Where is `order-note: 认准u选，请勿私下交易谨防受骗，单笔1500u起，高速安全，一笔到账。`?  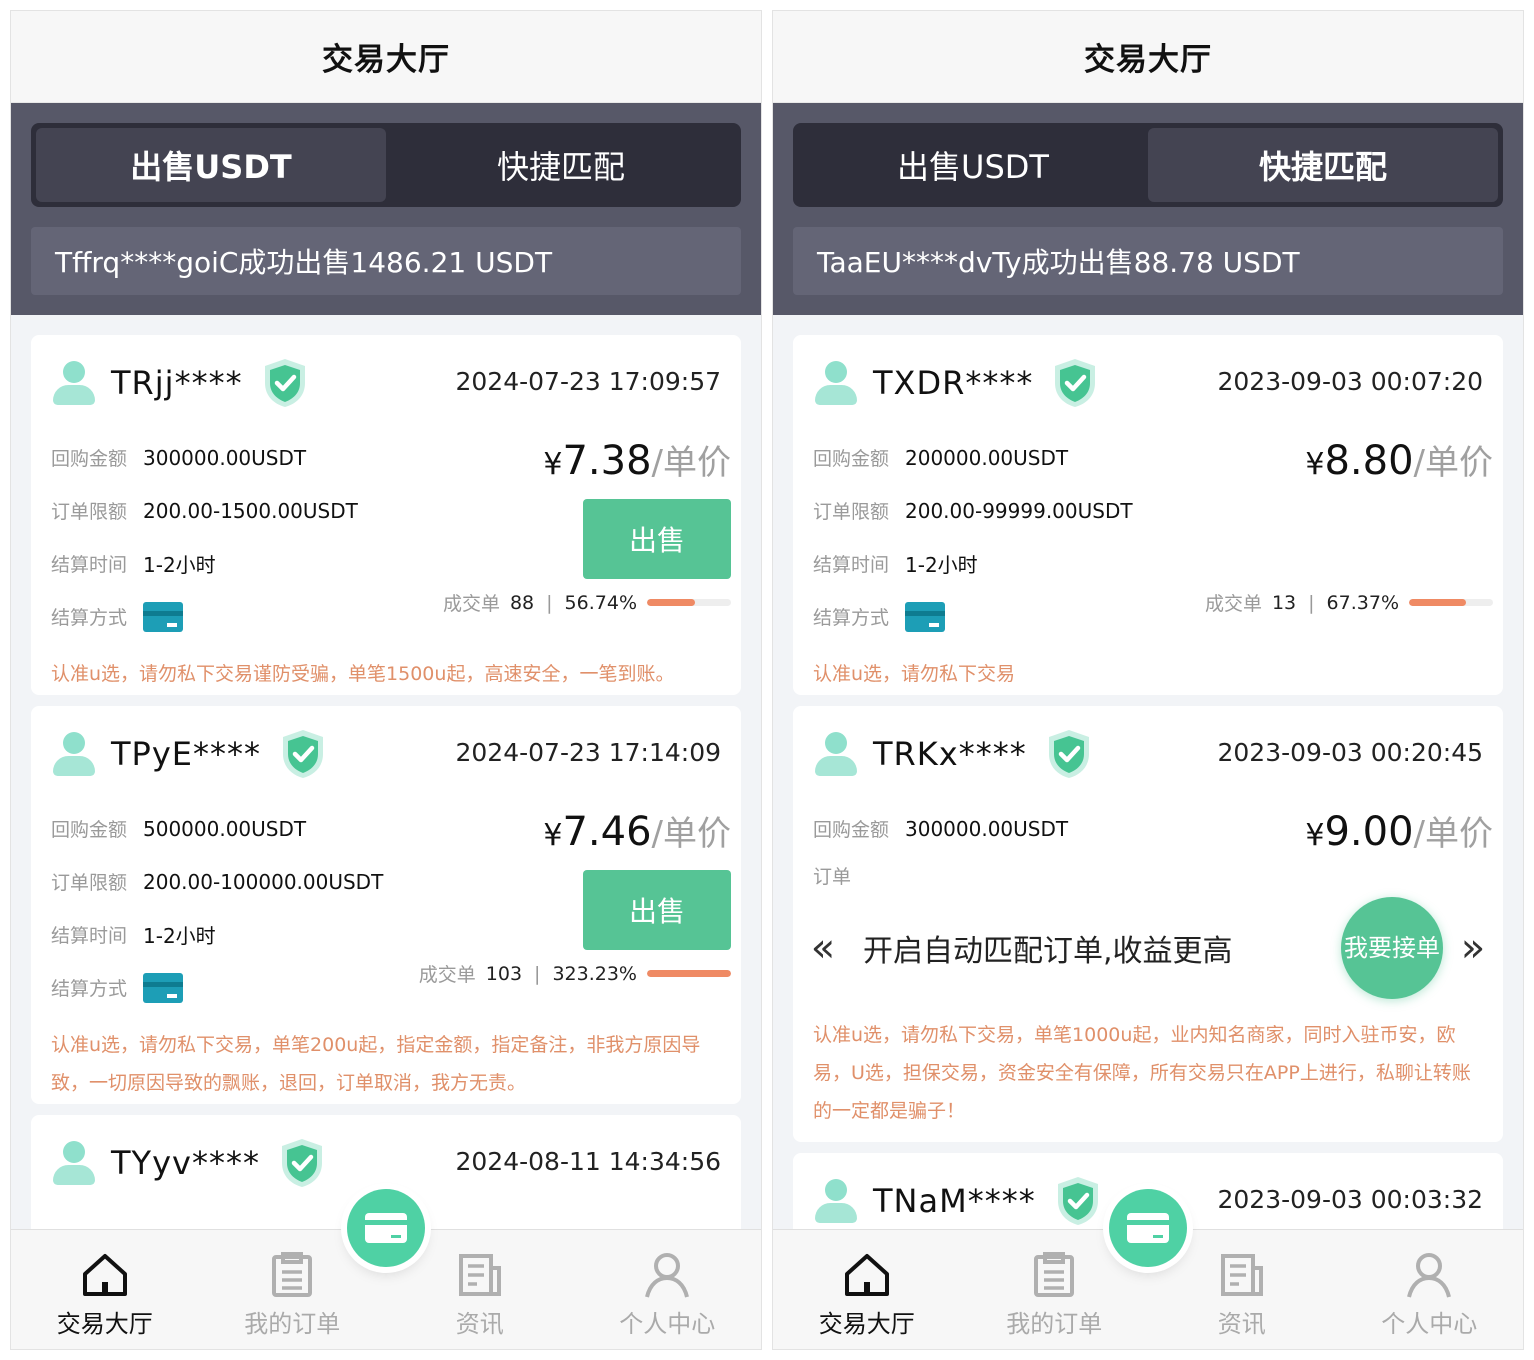 order-note: 认准u选，请勿私下交易谨防受骗，单笔1500u起，高速安全，一笔到账。 is located at coordinates (363, 674).